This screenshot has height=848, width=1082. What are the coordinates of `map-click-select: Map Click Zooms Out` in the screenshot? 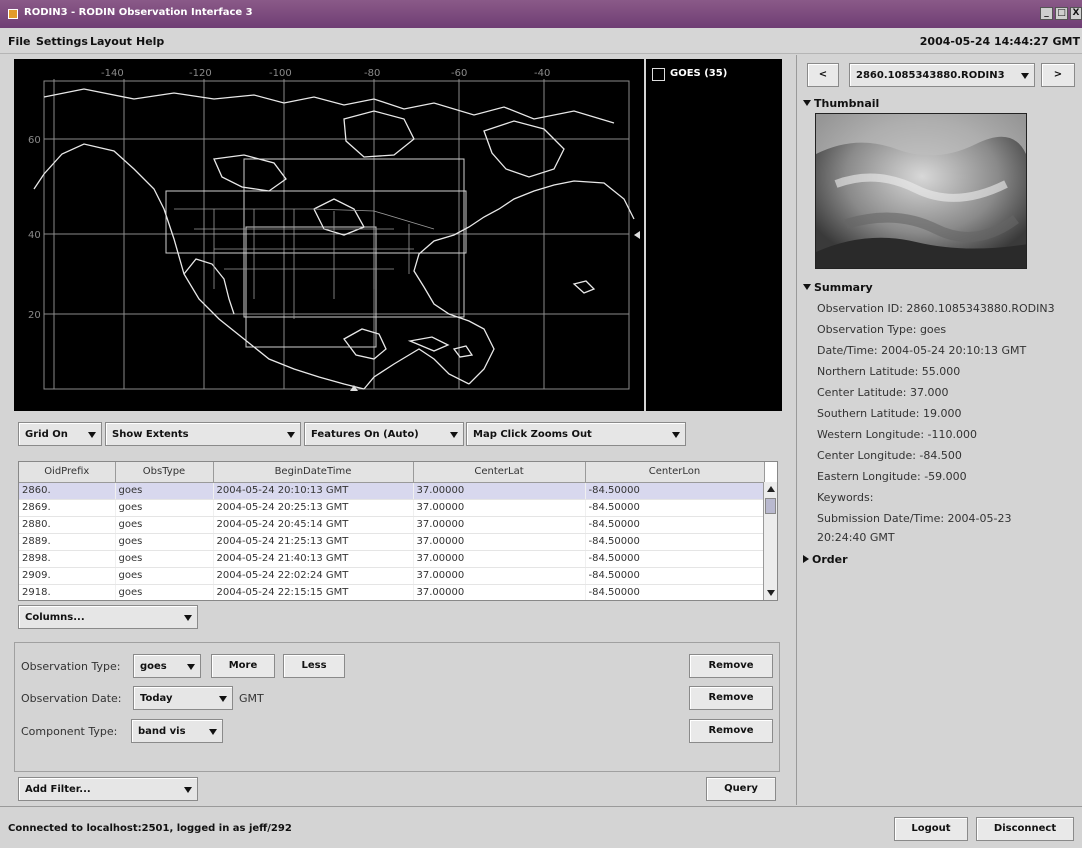 It's located at (576, 434).